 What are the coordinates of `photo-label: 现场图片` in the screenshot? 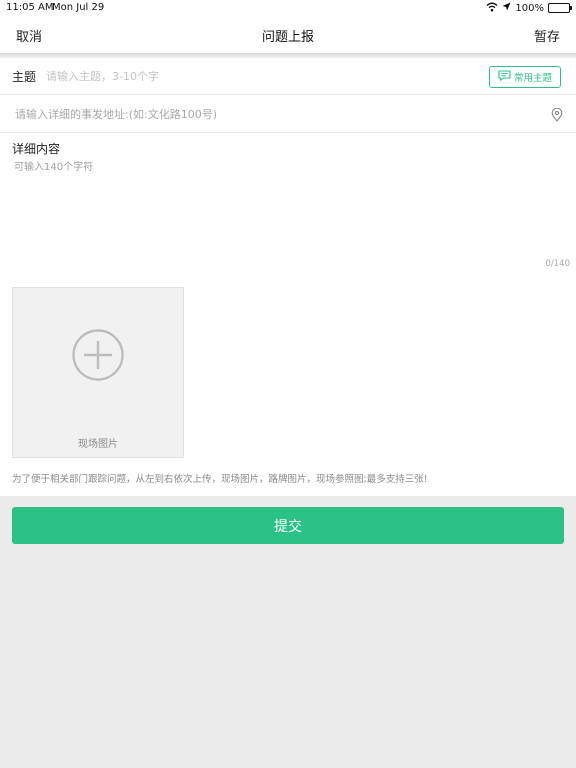 It's located at (98, 444).